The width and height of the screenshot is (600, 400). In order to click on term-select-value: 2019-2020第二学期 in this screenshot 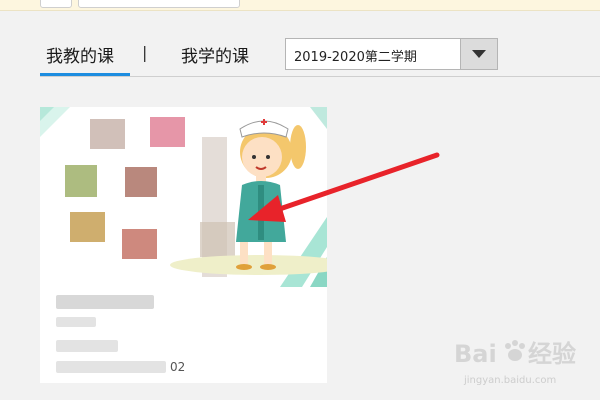, I will do `click(355, 57)`.